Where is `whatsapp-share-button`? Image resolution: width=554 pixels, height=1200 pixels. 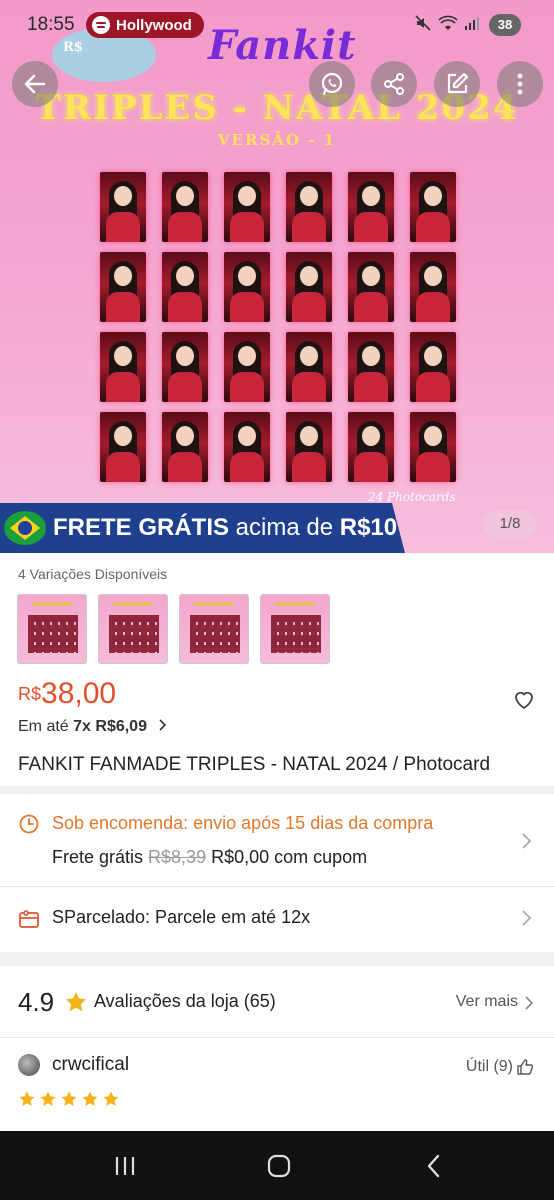
whatsapp-share-button is located at coordinates (332, 84).